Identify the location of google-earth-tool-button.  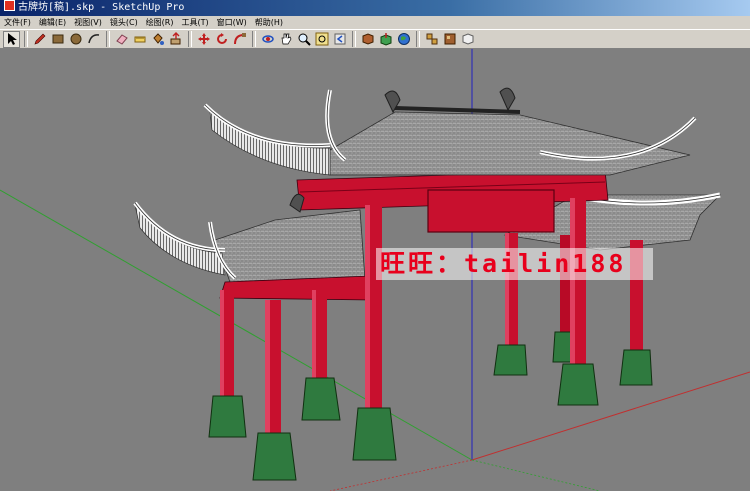
(403, 39).